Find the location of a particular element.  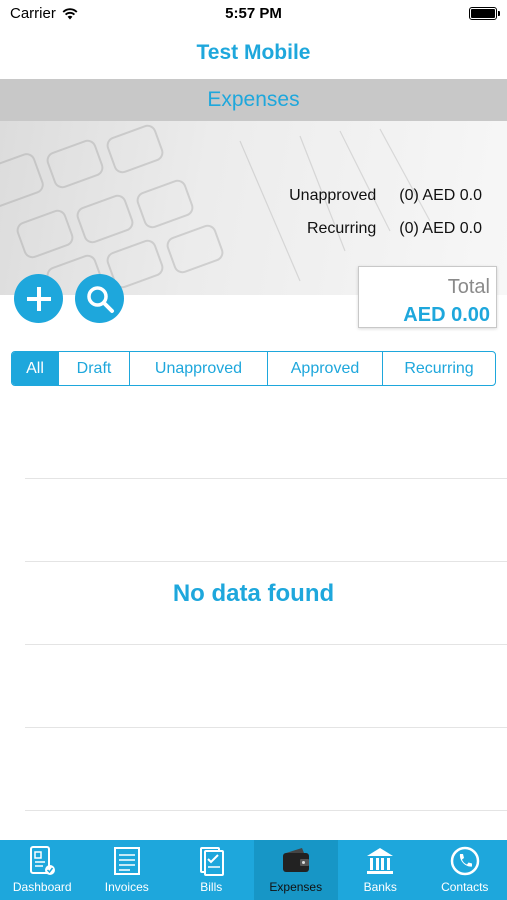

status-bar: Carrier 5:57 PM is located at coordinates (253, 14).